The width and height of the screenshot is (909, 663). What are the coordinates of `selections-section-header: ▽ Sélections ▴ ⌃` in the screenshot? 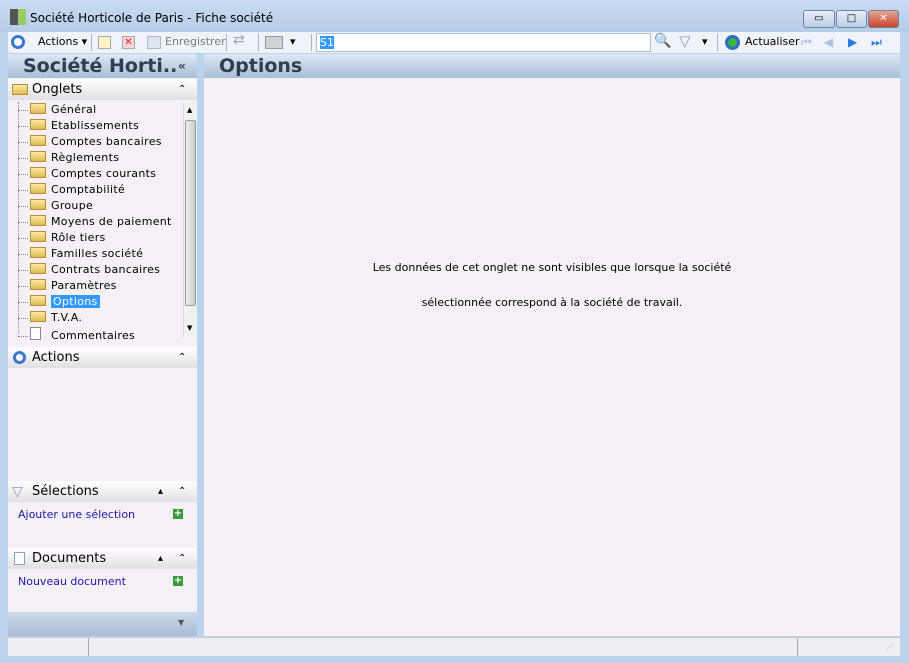 It's located at (102, 491).